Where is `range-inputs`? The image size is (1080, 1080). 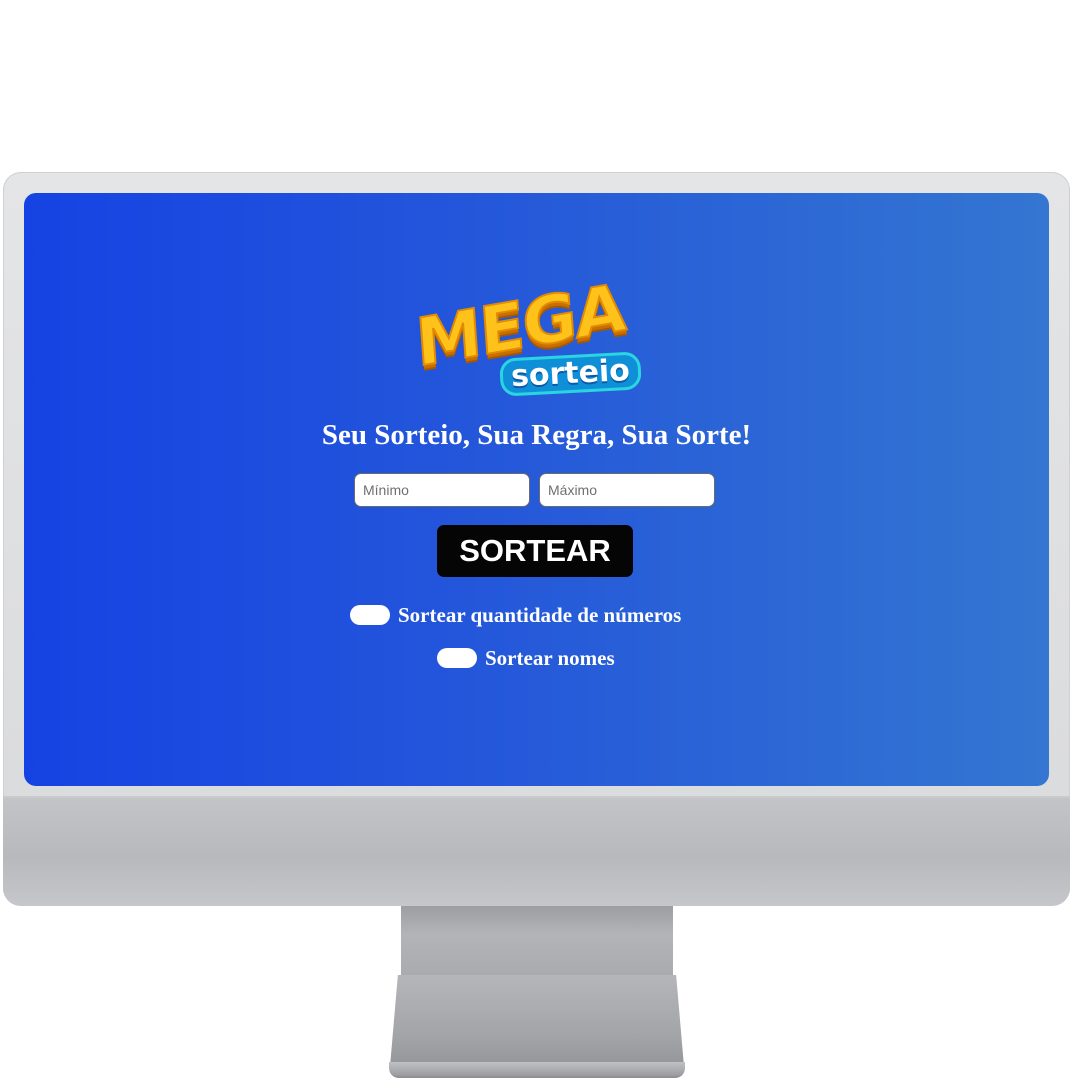
range-inputs is located at coordinates (535, 491).